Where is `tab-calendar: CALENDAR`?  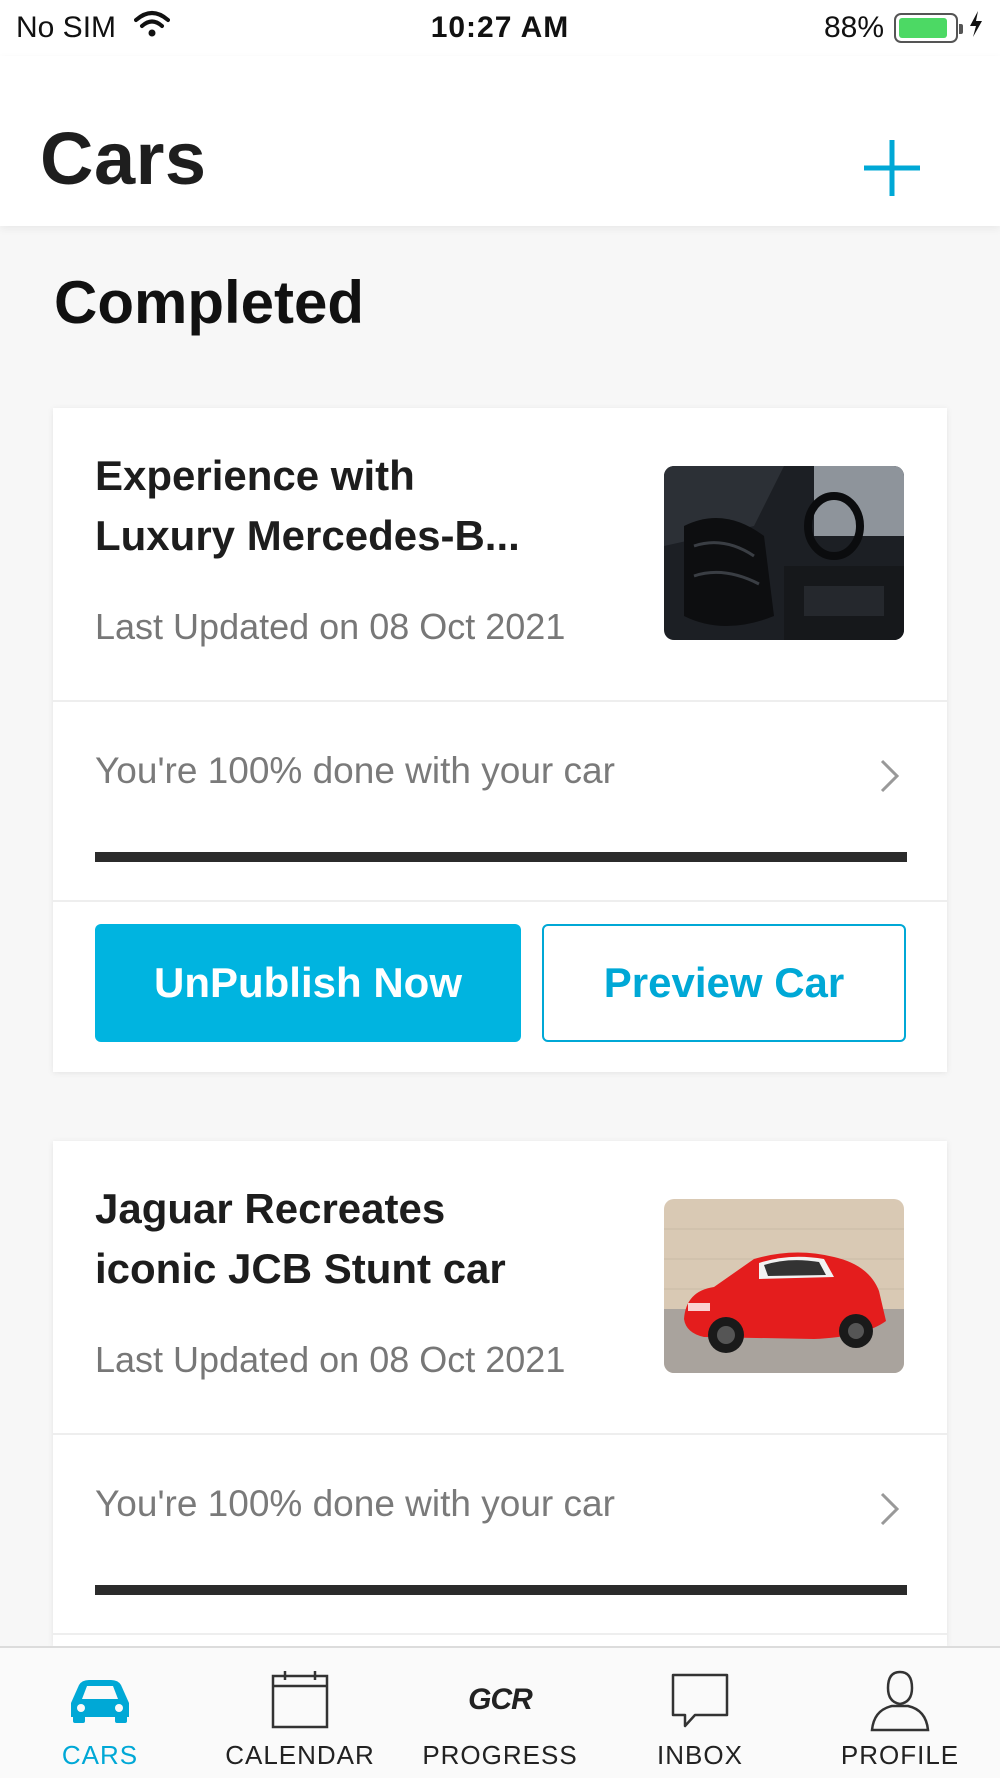 tab-calendar: CALENDAR is located at coordinates (300, 1713).